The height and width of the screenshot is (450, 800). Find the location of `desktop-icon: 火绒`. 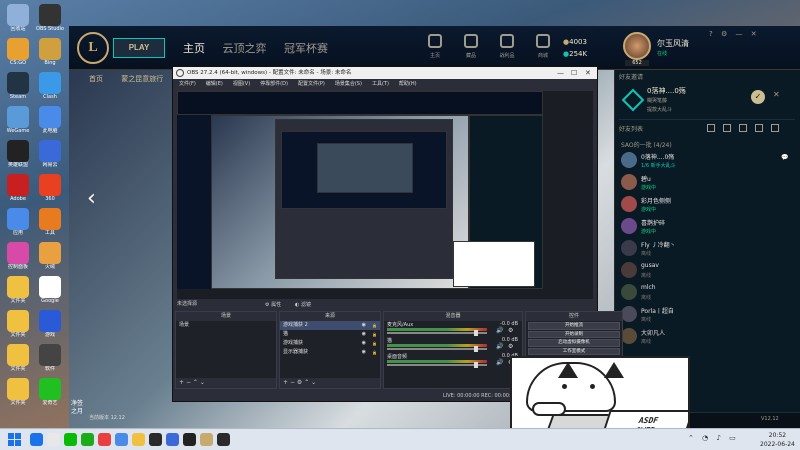

desktop-icon: 火绒 is located at coordinates (50, 259).